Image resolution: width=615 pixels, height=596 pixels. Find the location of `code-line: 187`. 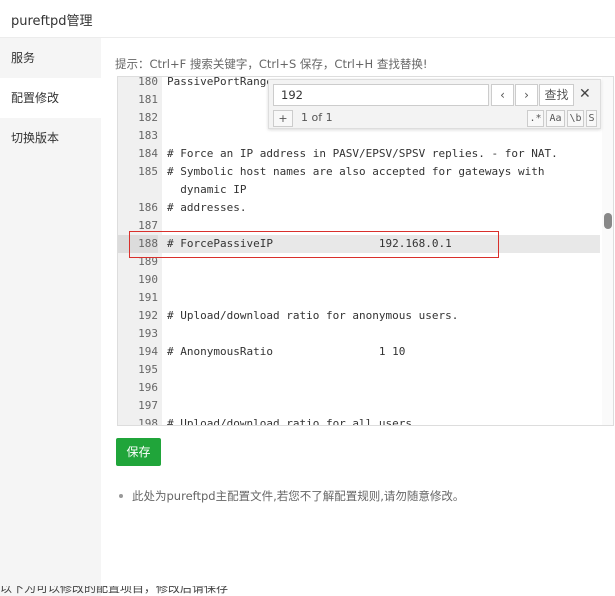

code-line: 187 is located at coordinates (359, 226).